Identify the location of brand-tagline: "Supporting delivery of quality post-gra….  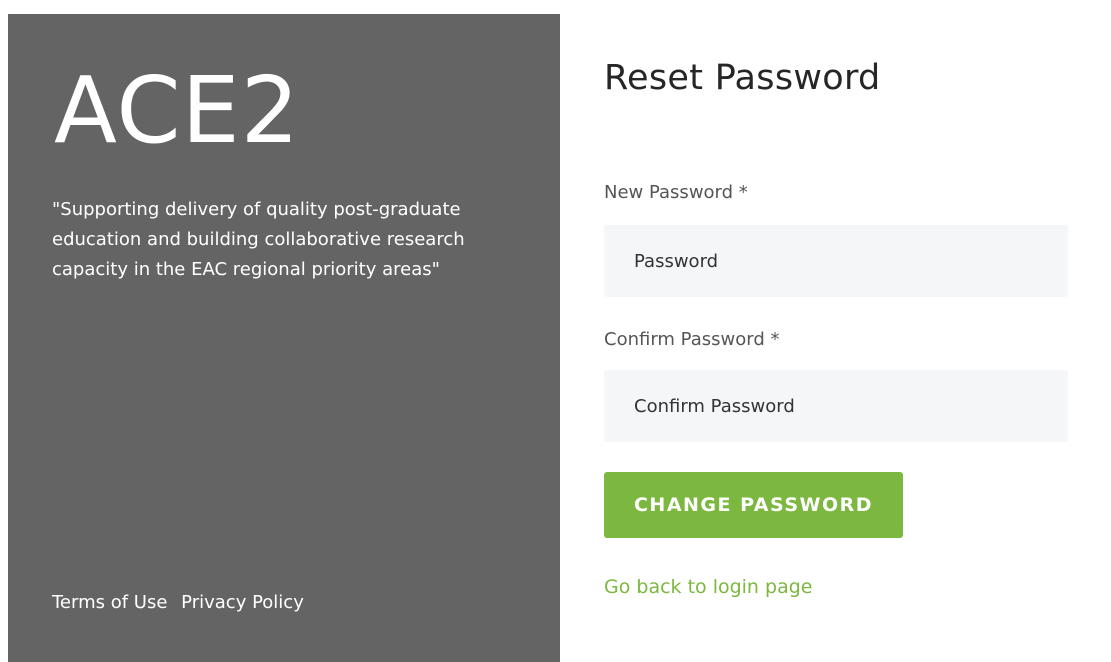
(258, 239).